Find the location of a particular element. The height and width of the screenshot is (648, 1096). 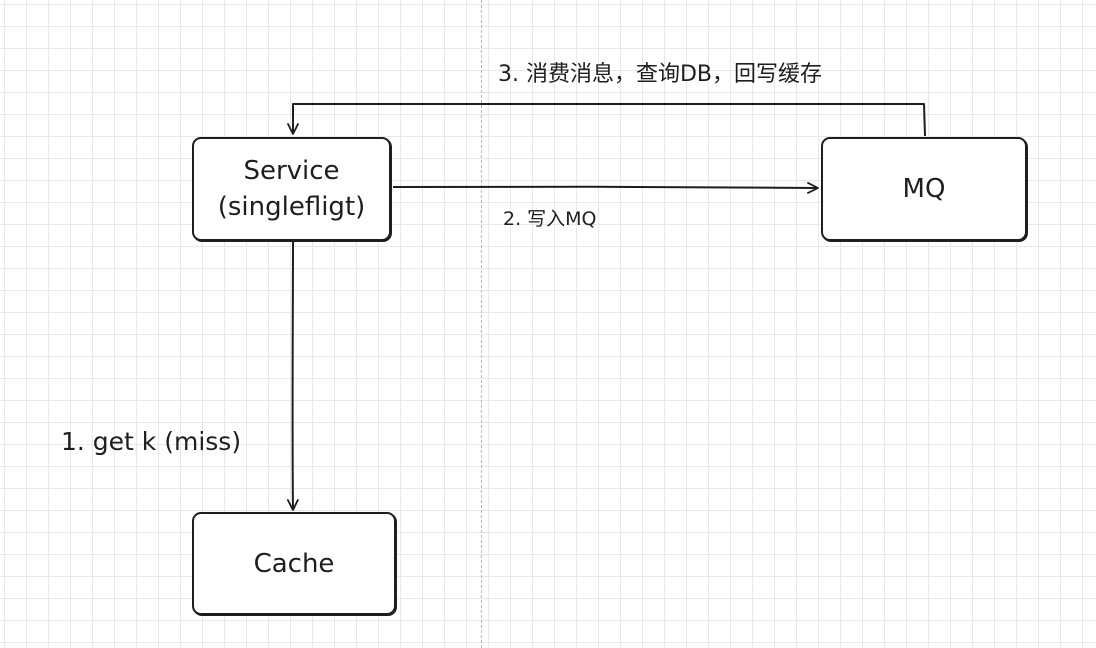

cache-node-title: Cache is located at coordinates (294, 563).